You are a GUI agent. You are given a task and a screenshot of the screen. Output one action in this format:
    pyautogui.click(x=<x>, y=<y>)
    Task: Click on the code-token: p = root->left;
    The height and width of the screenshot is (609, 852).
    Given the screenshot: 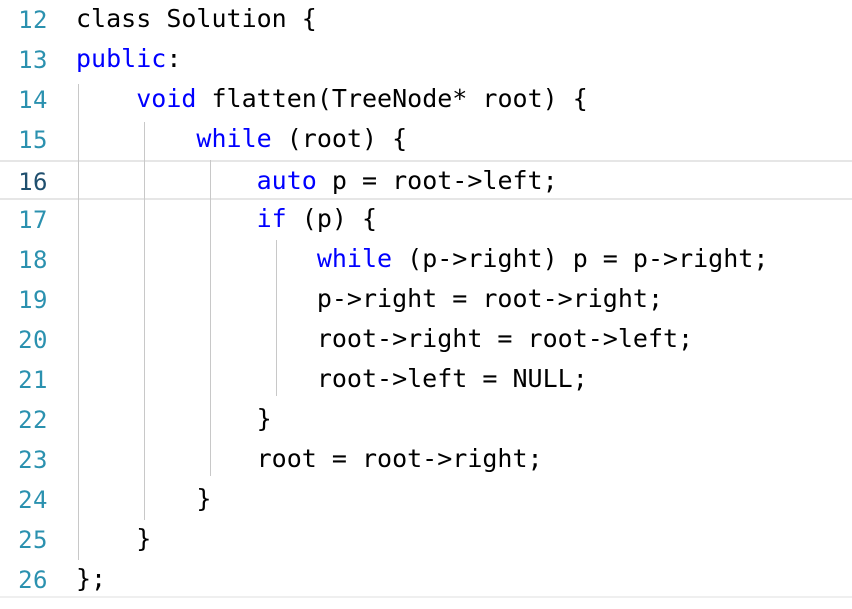 What is the action you would take?
    pyautogui.click(x=437, y=180)
    